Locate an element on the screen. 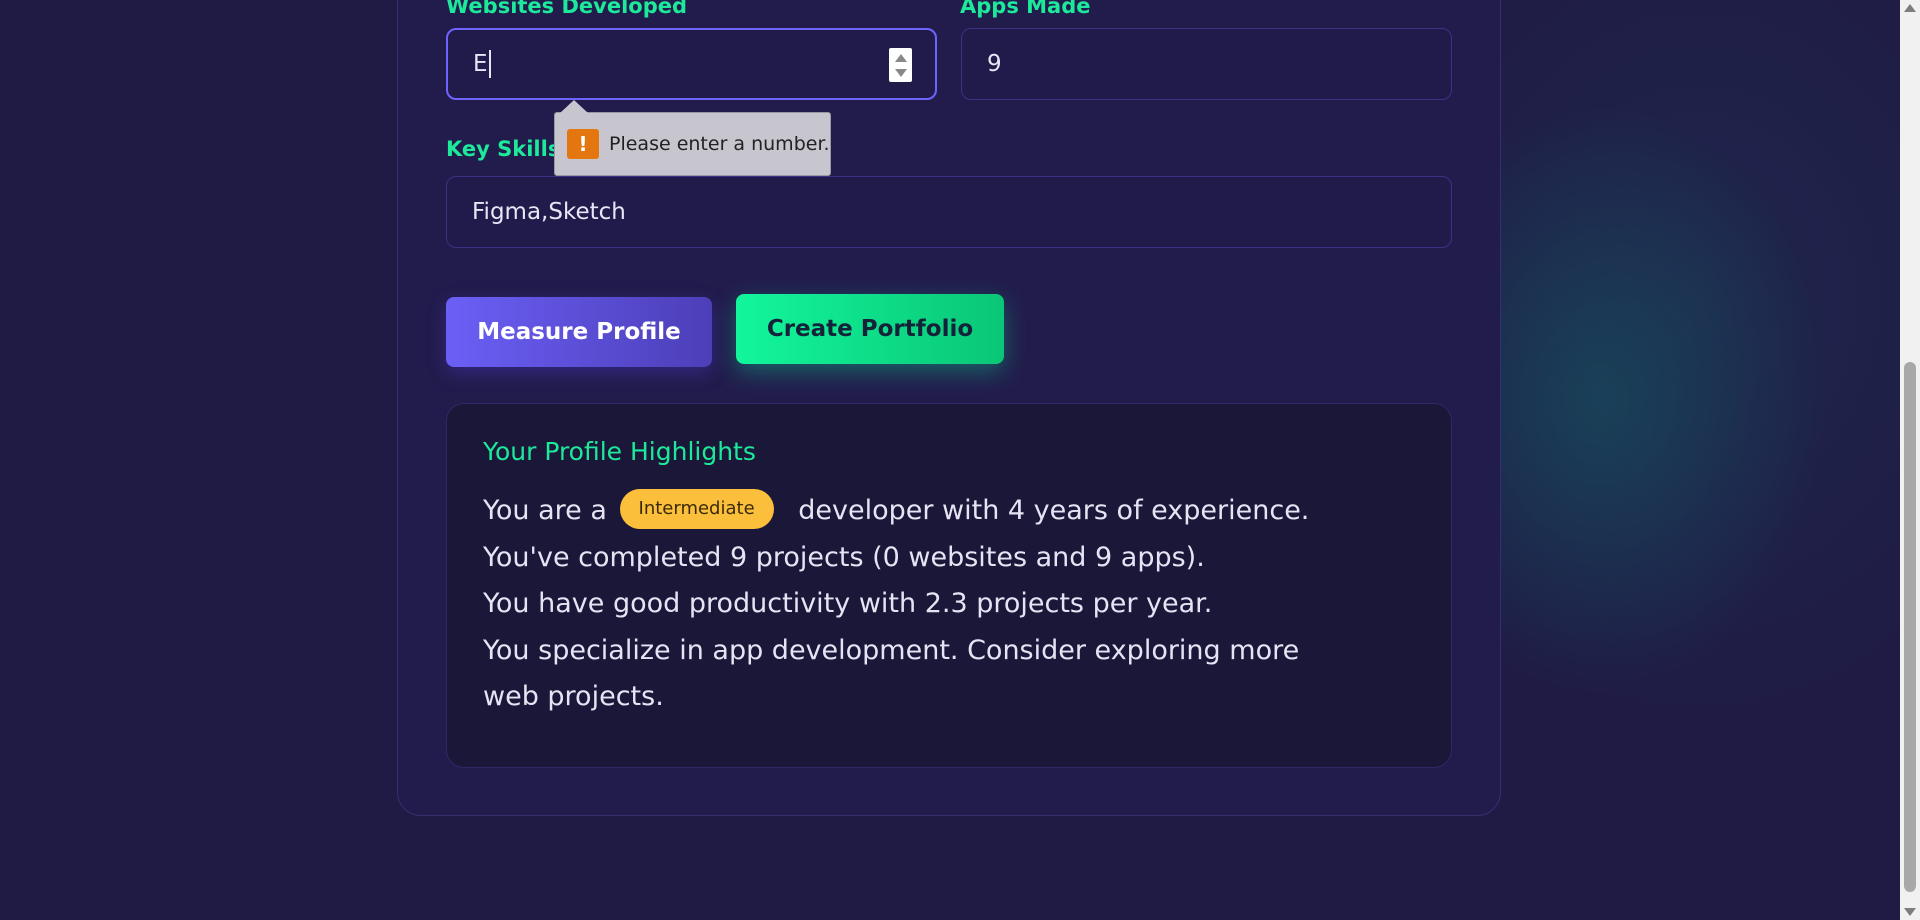 The height and width of the screenshot is (920, 1920). apps-input-value: 9 is located at coordinates (994, 64).